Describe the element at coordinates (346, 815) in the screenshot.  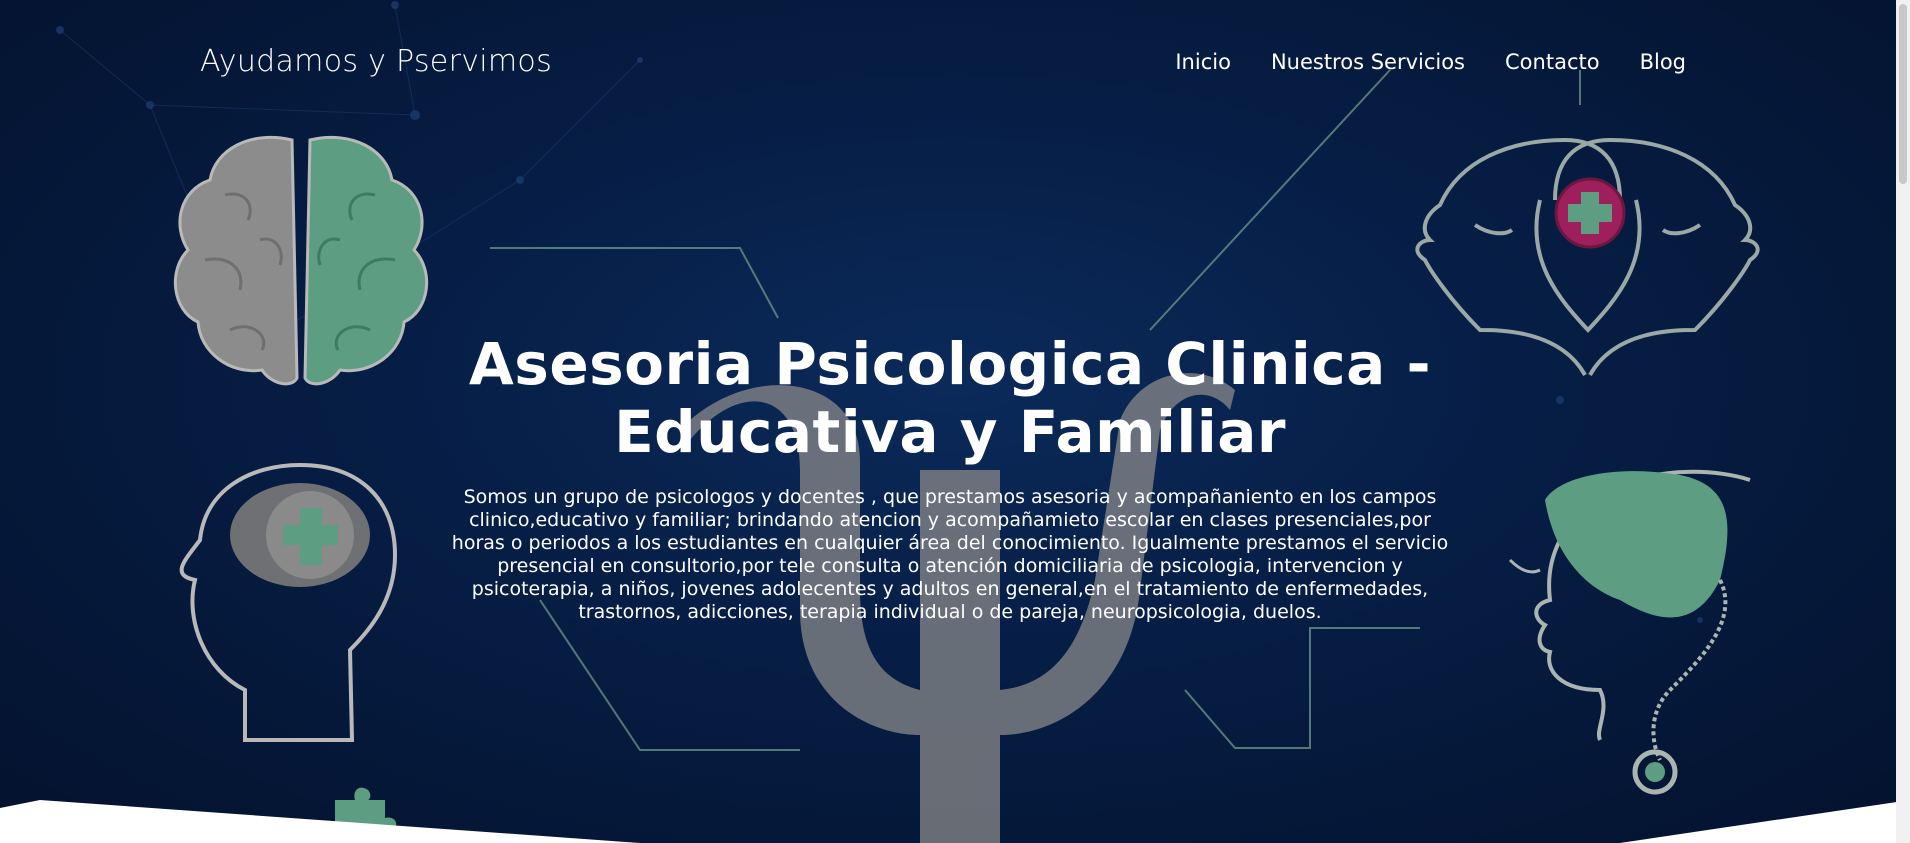
I see `puzzle-icon` at that location.